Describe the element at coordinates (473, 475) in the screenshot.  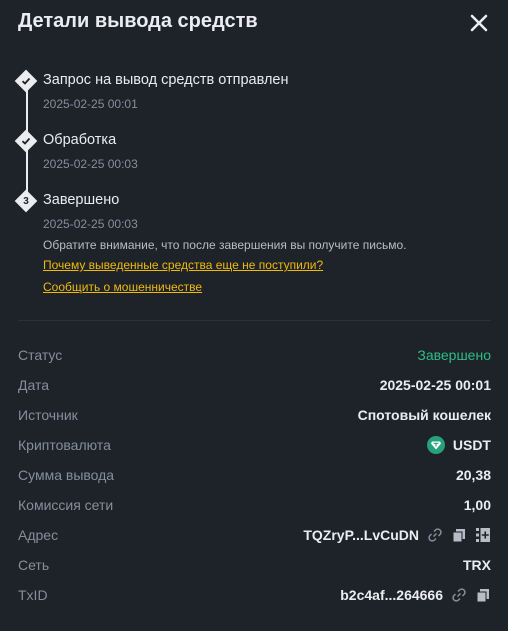
I see `amount-value: 20,38` at that location.